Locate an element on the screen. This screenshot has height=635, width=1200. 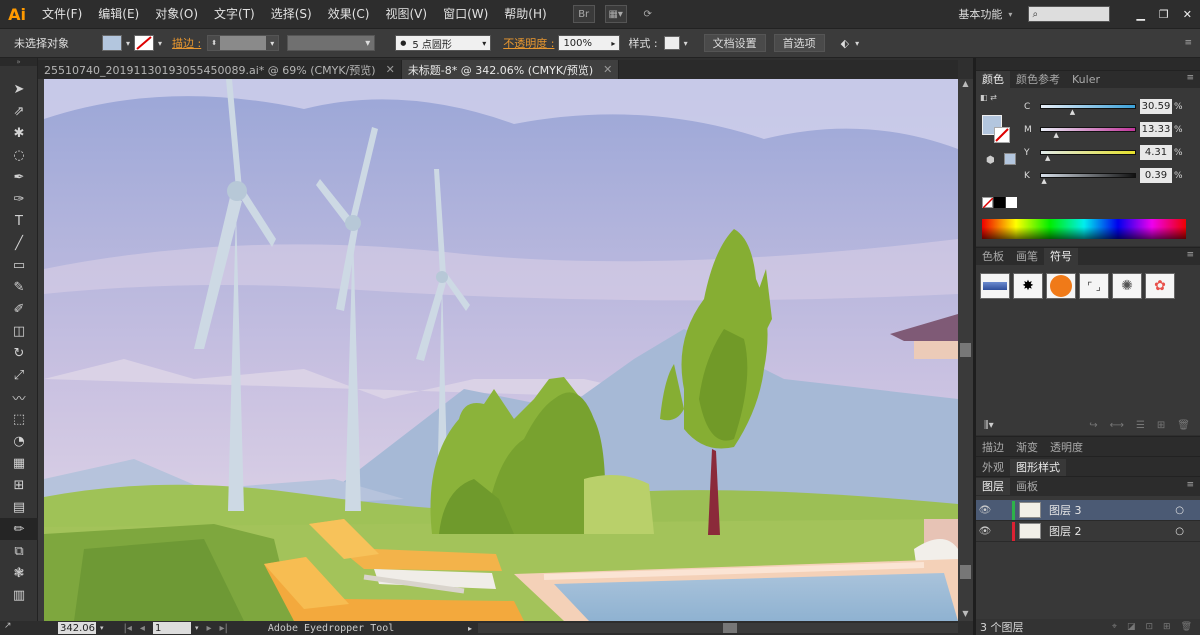
variable-width-profile: ▾ is located at coordinates (331, 43).